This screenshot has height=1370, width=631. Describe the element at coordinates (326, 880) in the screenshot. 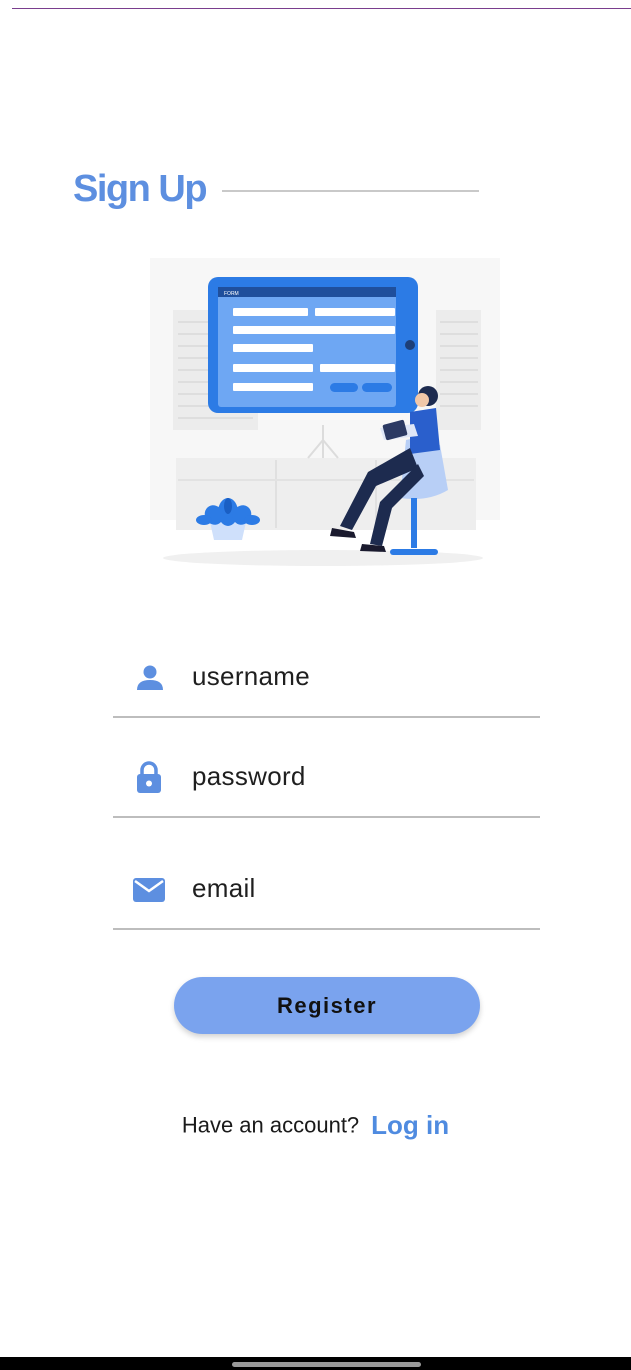

I see `email-field: email` at that location.